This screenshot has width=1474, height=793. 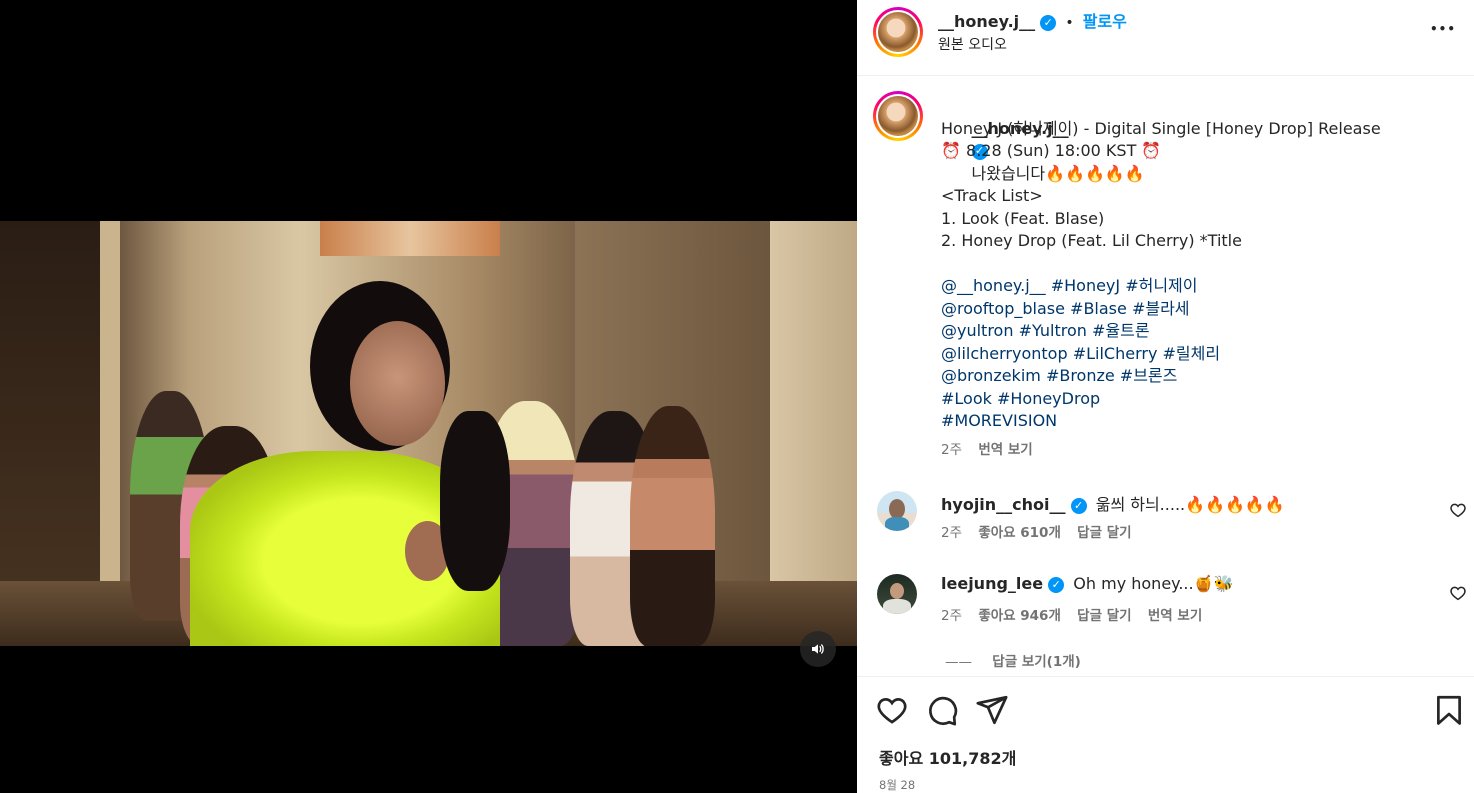 I want to click on bookmark-icon, so click(x=1449, y=710).